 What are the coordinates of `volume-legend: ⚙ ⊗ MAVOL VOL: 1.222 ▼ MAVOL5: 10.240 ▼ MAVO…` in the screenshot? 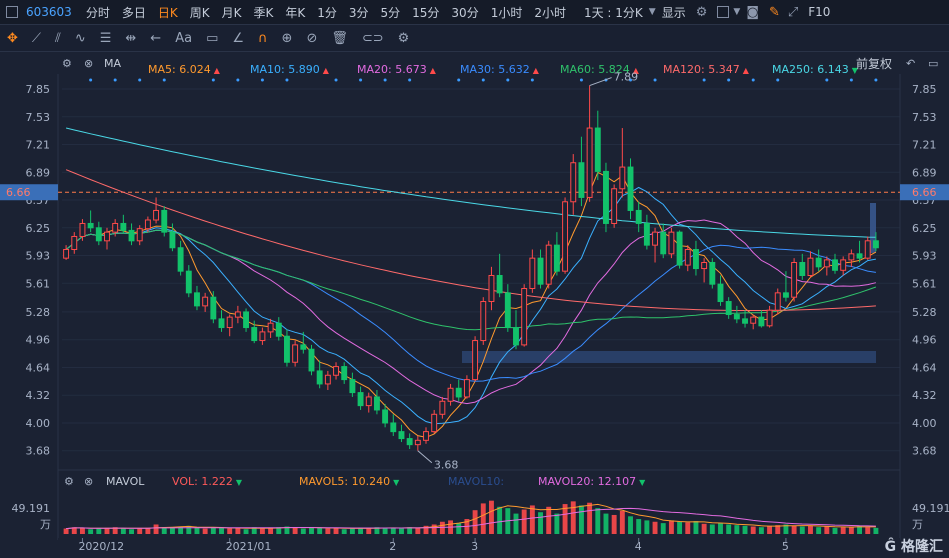 It's located at (474, 482).